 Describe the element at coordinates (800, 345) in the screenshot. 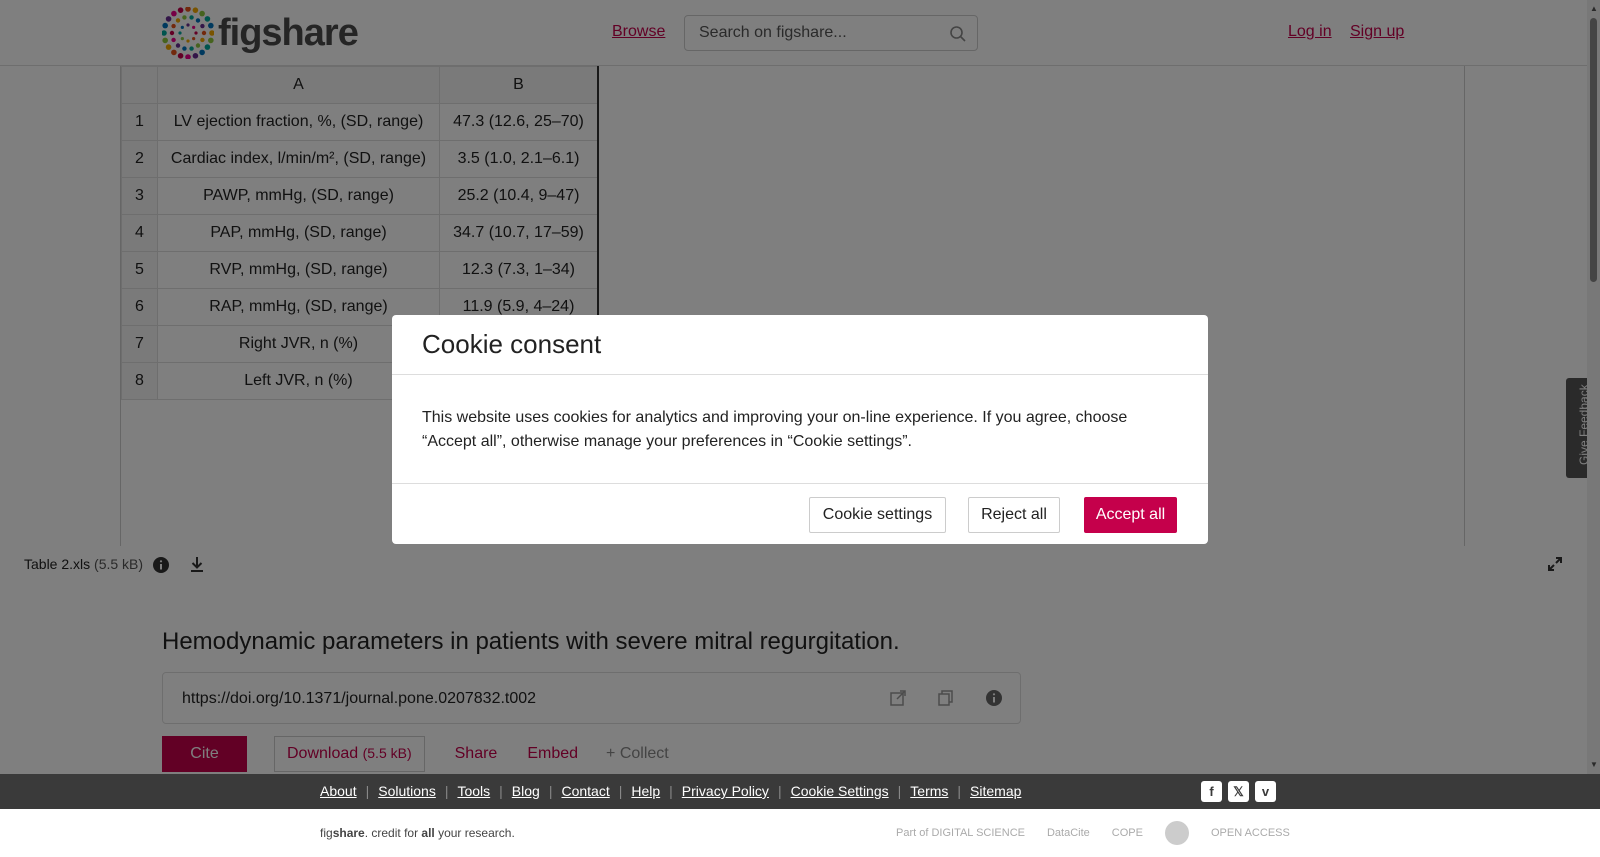

I see `dialog-header: Cookie consent` at that location.